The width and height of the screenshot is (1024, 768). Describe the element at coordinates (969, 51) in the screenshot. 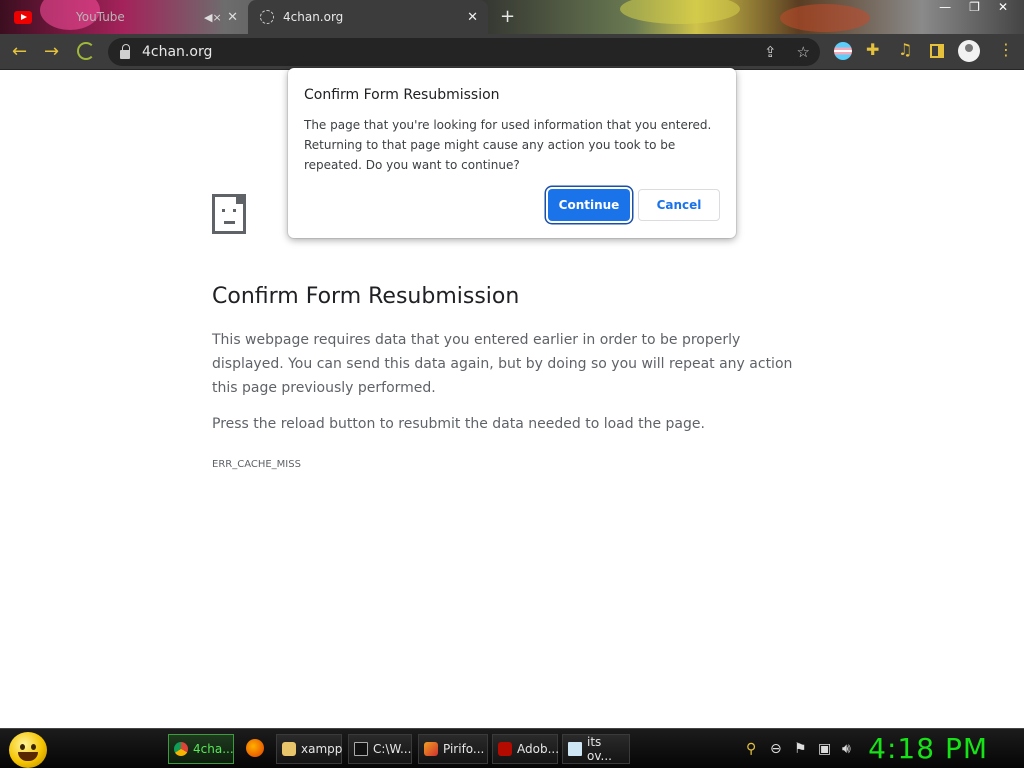

I see `profile-icon` at that location.